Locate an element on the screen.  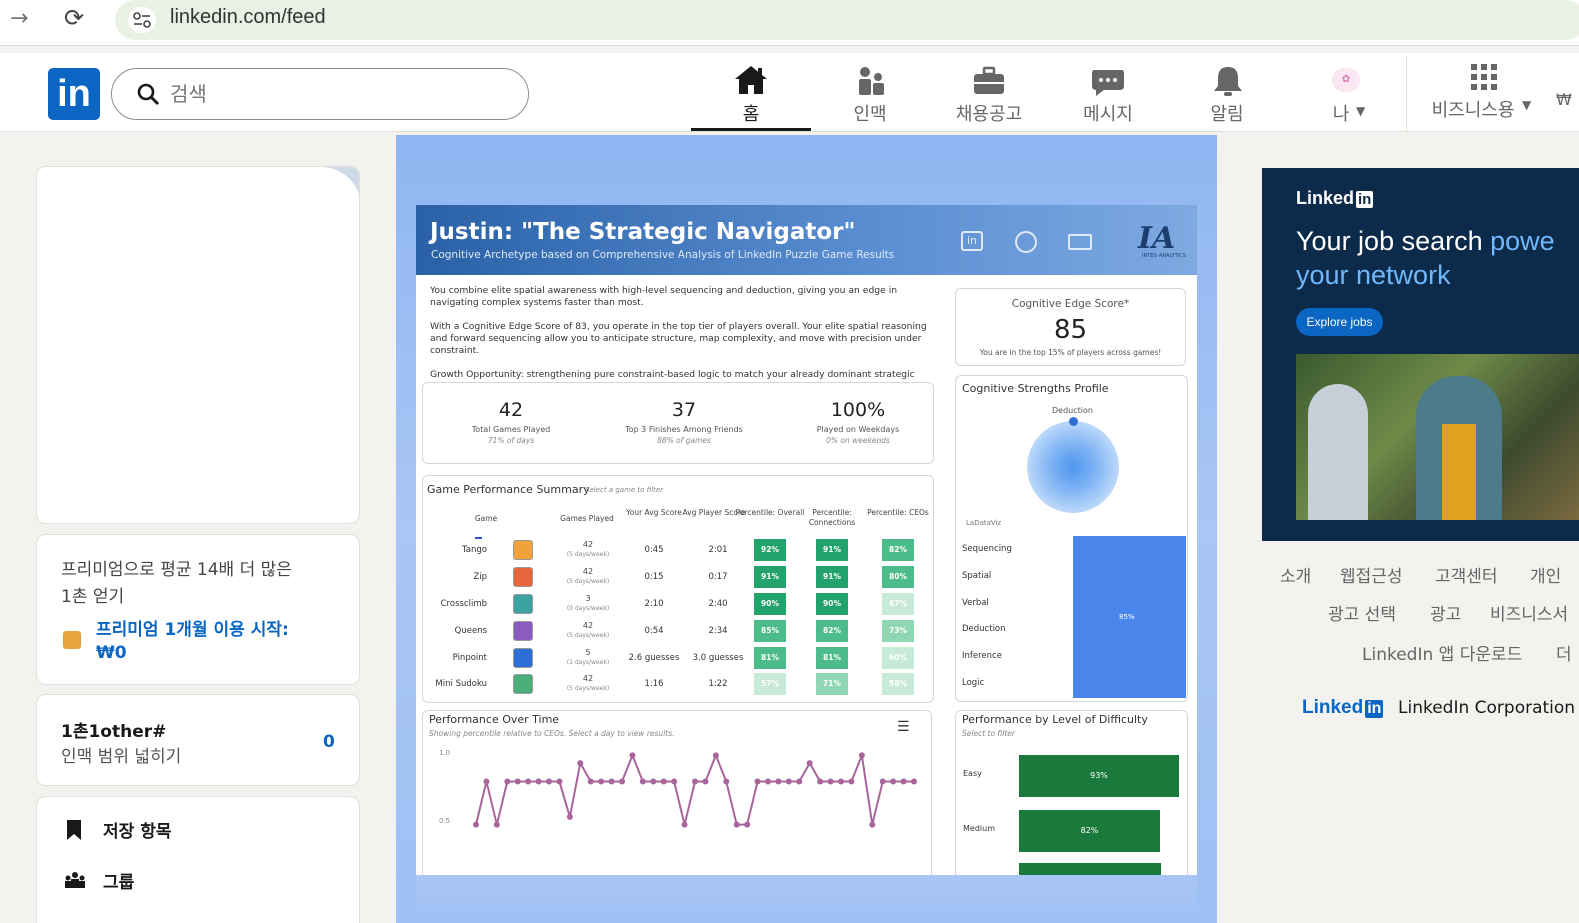
difficulty-bar: 82% is located at coordinates (1089, 831).